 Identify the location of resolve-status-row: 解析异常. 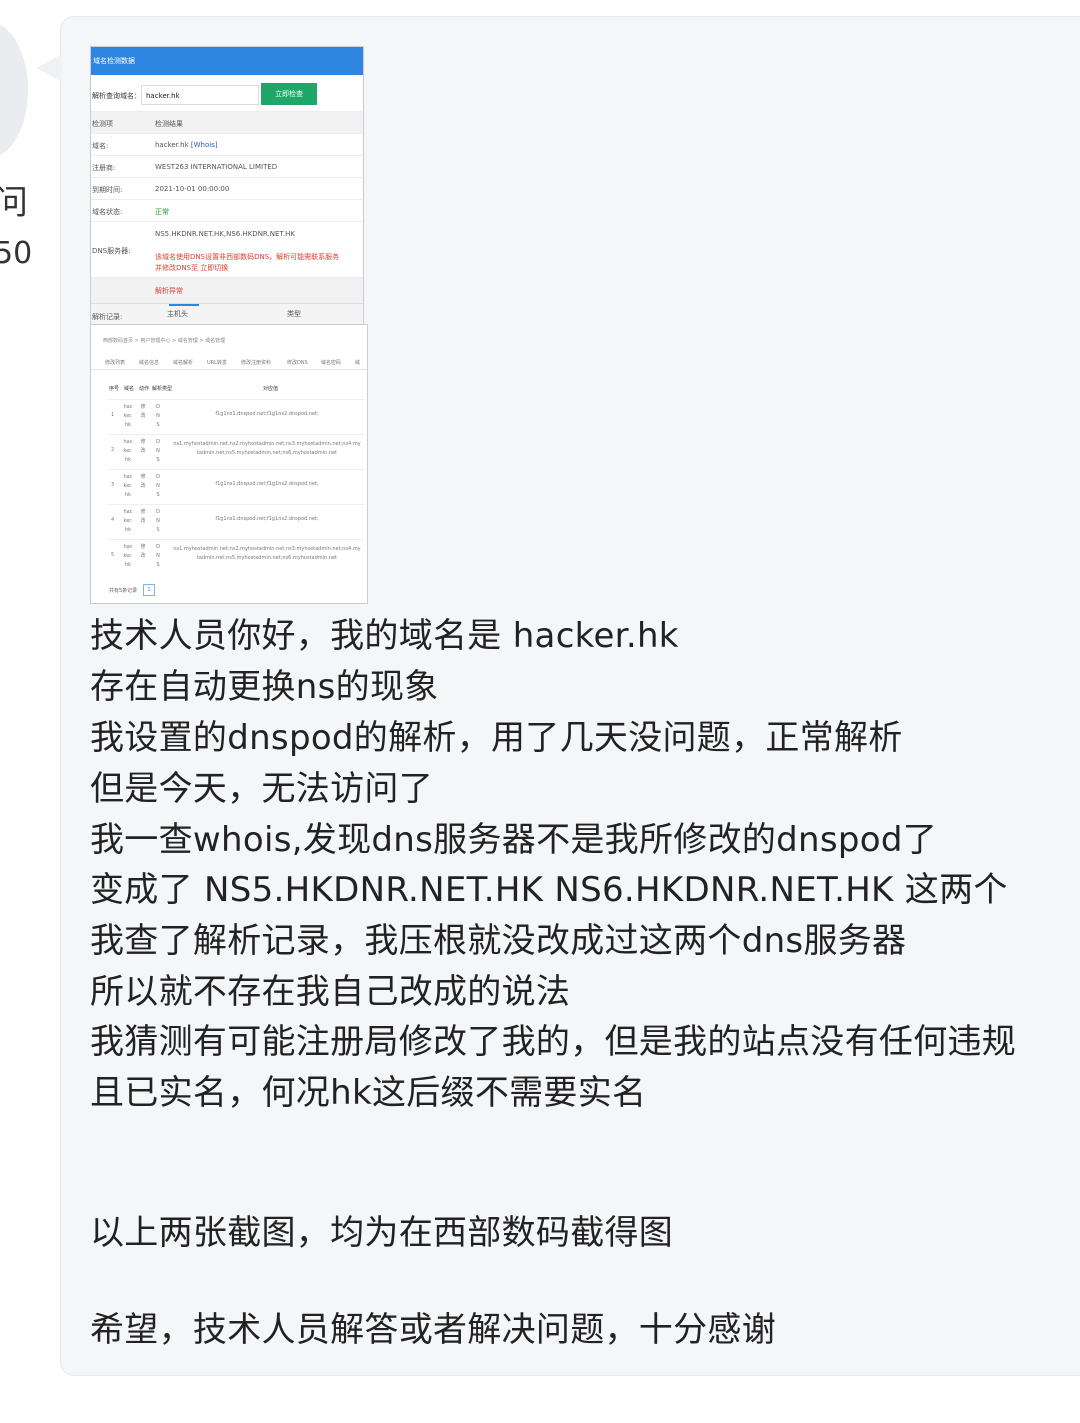
(227, 290).